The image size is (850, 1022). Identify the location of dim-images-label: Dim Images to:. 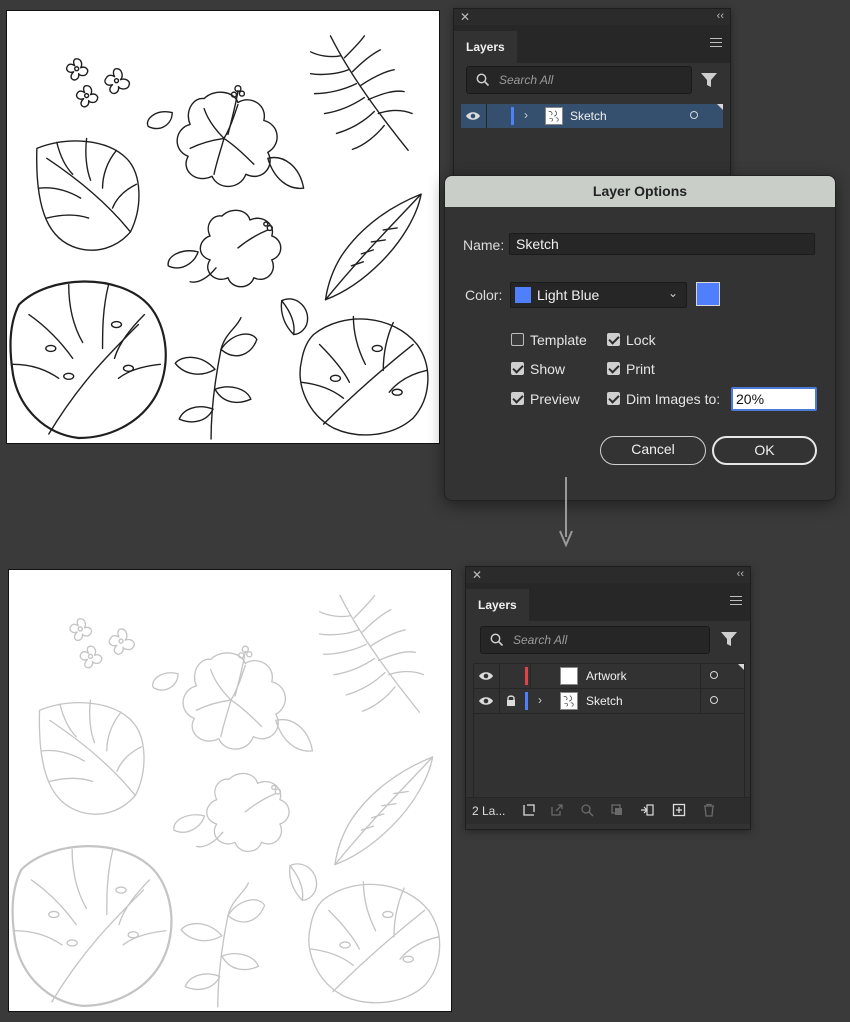
(673, 399).